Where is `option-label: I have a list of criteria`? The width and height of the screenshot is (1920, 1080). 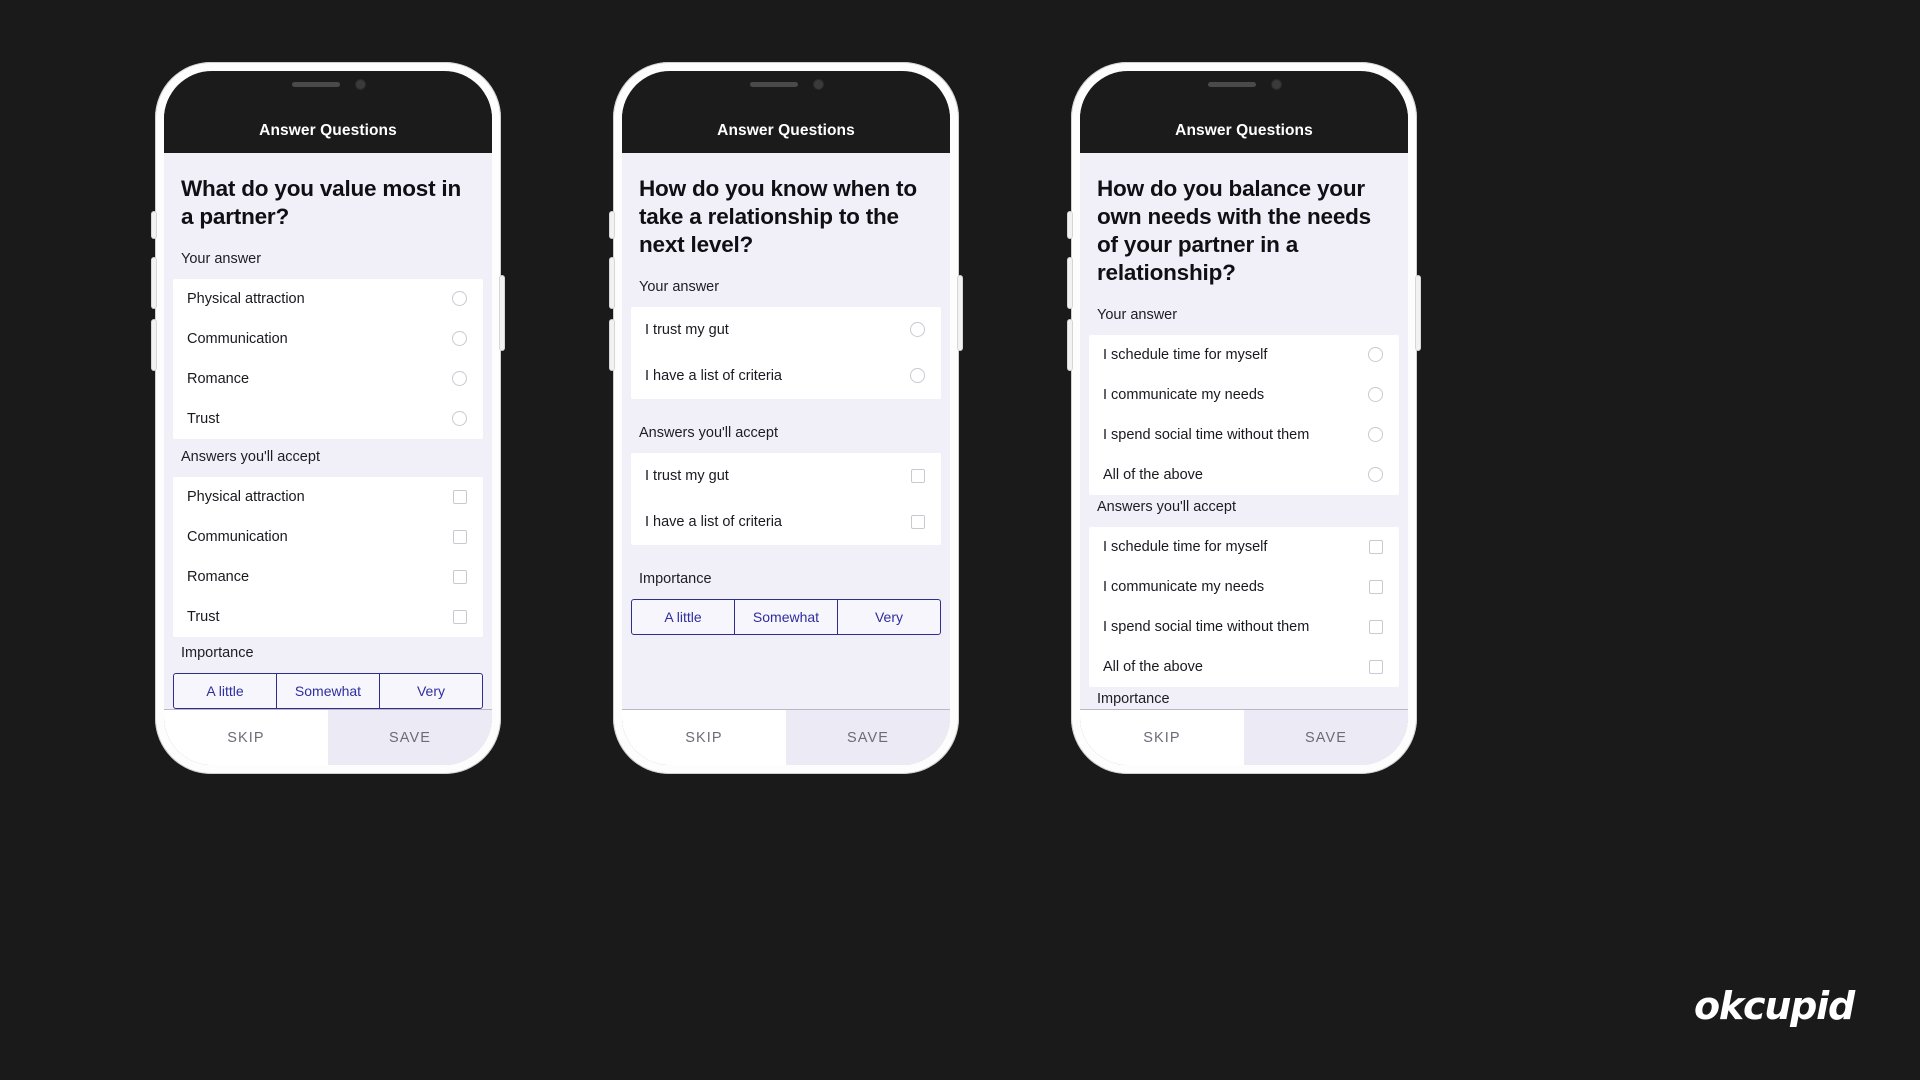
option-label: I have a list of criteria is located at coordinates (713, 375).